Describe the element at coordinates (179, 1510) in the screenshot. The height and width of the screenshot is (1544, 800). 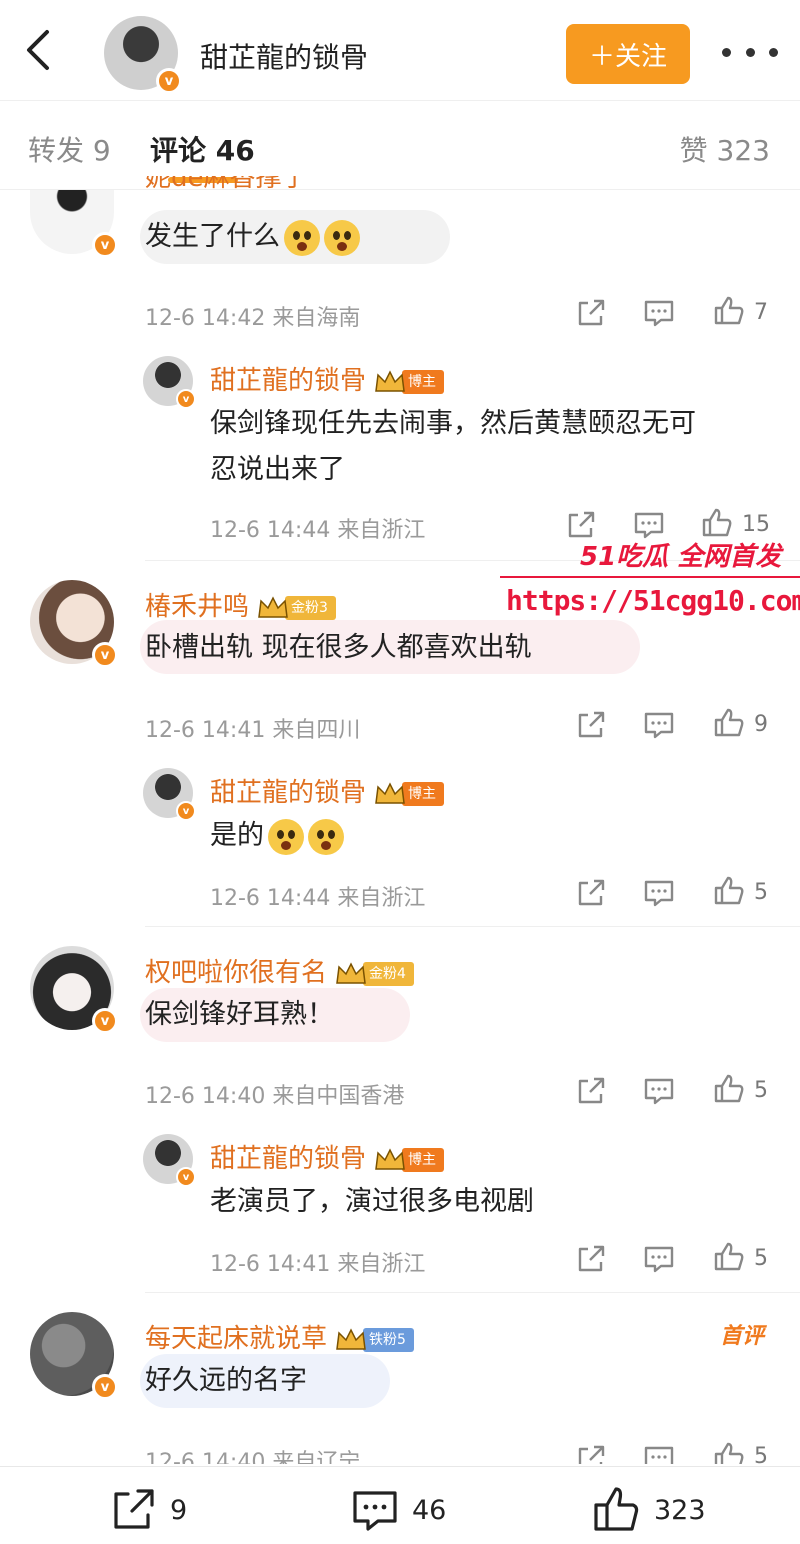
I see `forward-count: 9` at that location.